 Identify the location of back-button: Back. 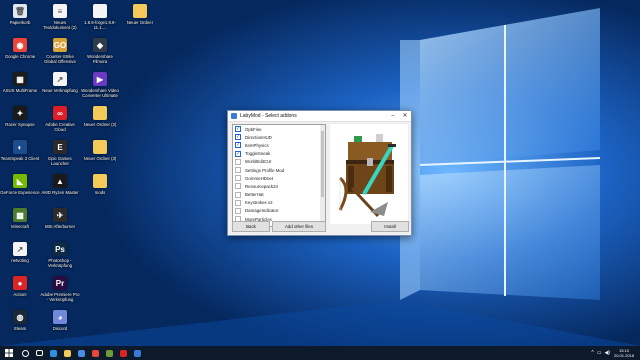
(251, 226).